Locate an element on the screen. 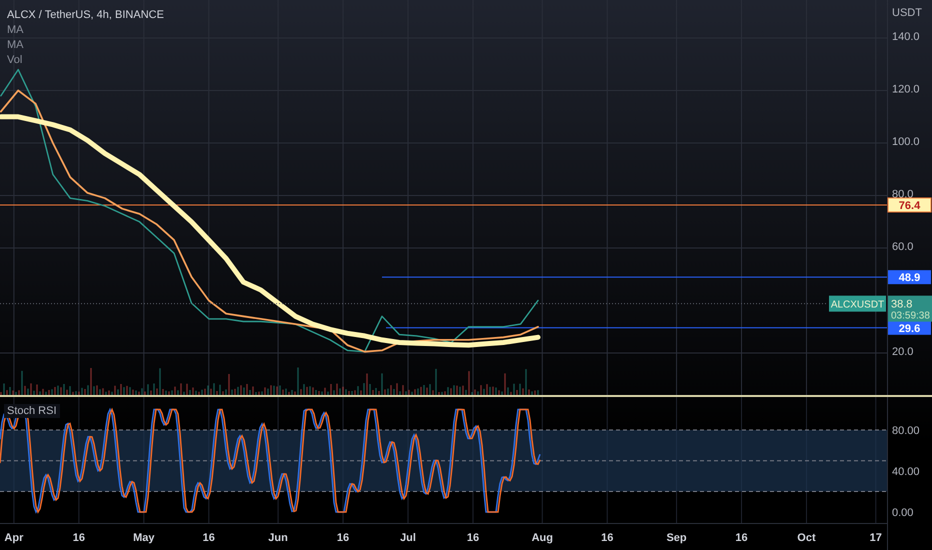 The image size is (932, 550). time-axis-label: Apr is located at coordinates (14, 538).